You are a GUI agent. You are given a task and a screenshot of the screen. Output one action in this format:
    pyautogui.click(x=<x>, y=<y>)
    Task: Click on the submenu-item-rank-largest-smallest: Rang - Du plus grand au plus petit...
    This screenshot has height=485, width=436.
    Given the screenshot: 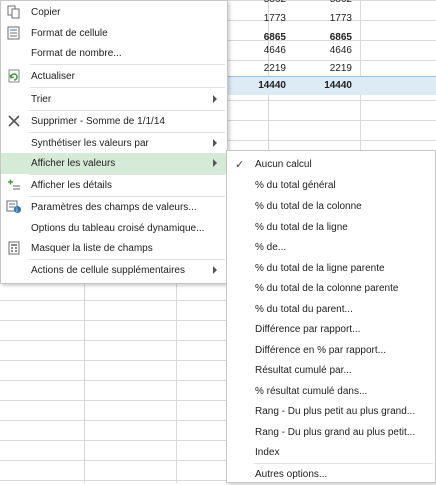 What is the action you would take?
    pyautogui.click(x=331, y=432)
    